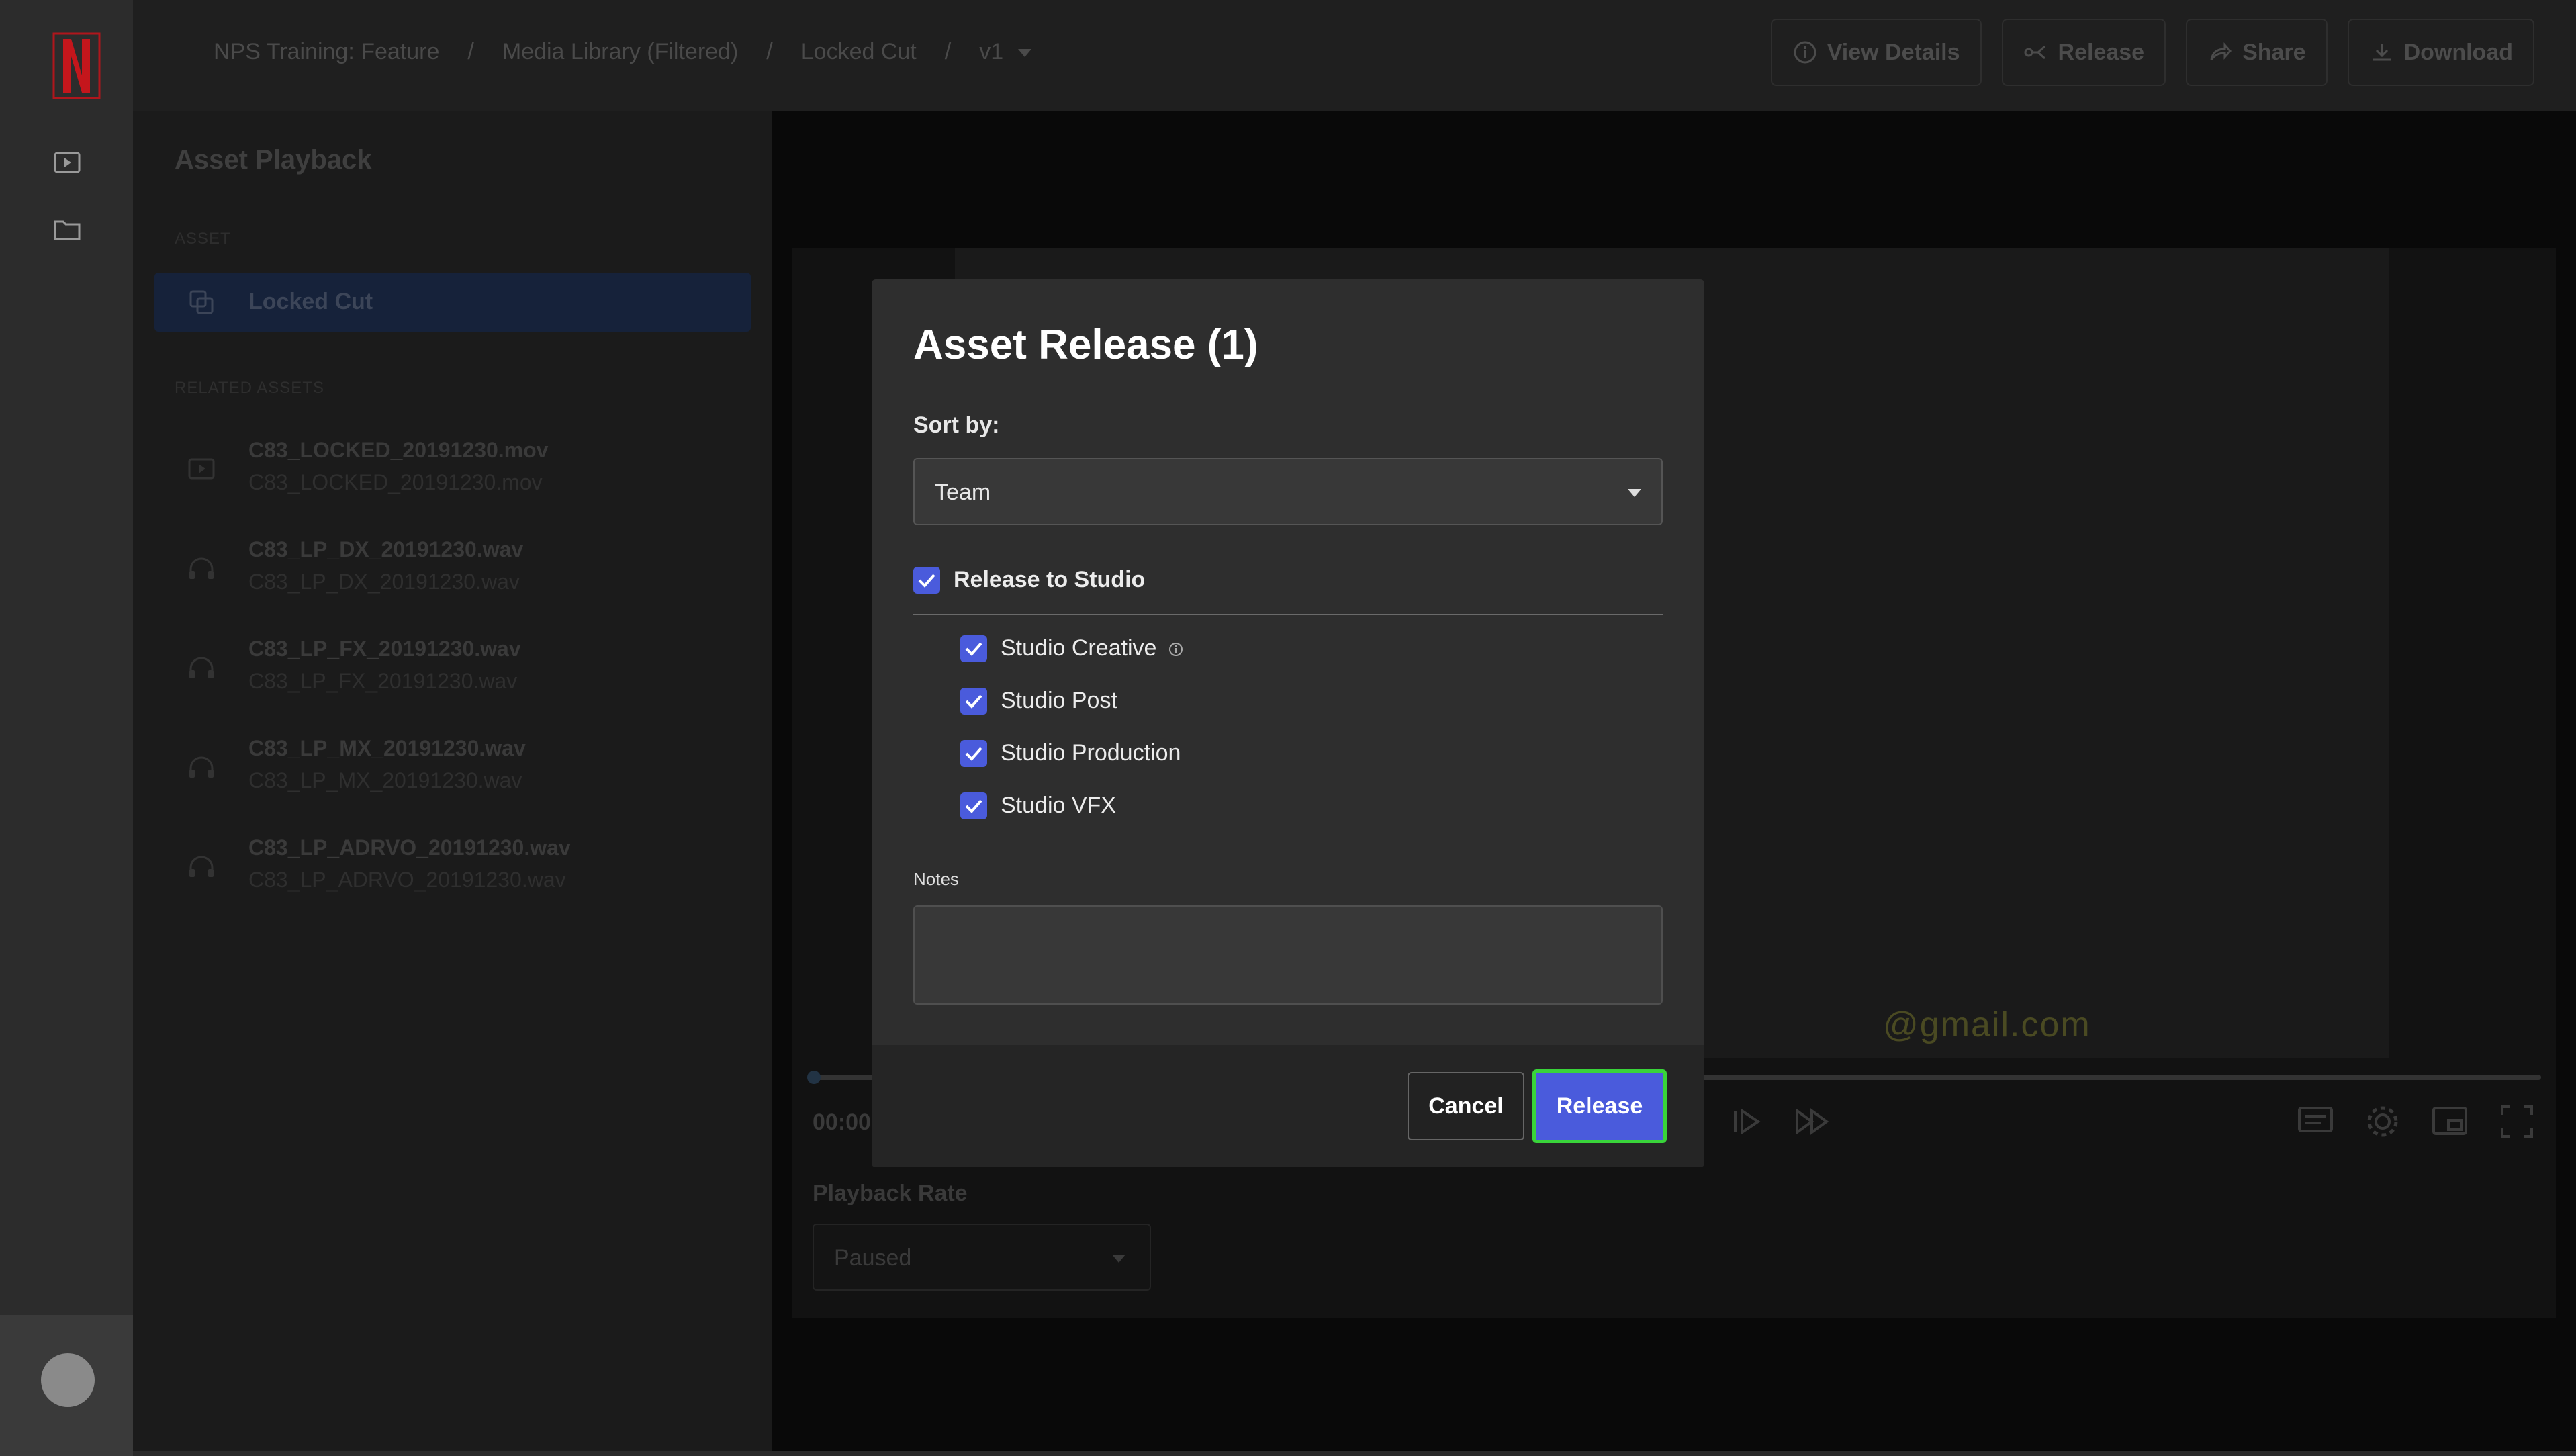 The image size is (2576, 1456). What do you see at coordinates (385, 780) in the screenshot?
I see `related-asset-file: C83_LP_MX_20191230.wav` at bounding box center [385, 780].